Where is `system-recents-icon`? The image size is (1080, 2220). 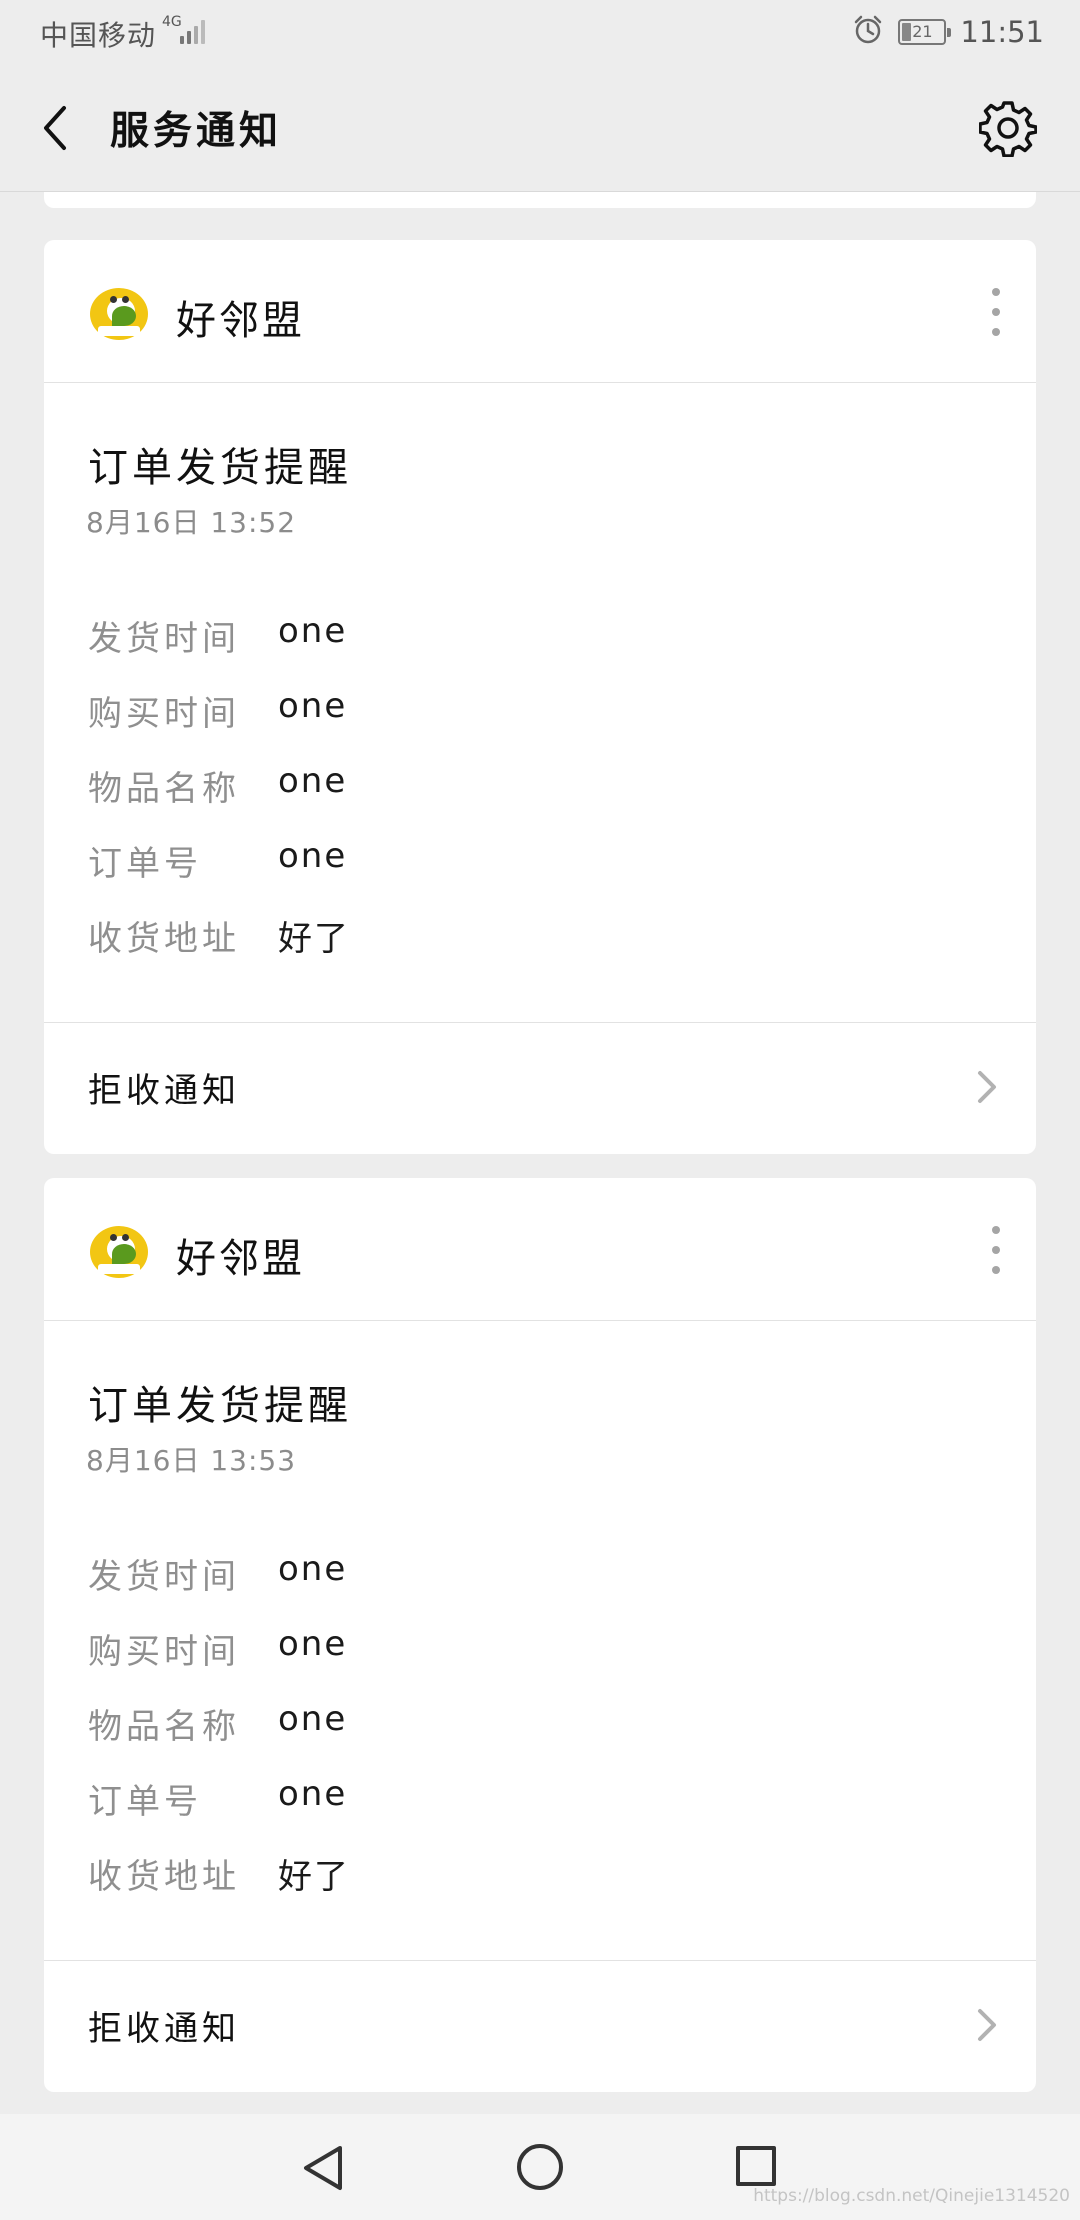
system-recents-icon is located at coordinates (756, 2166).